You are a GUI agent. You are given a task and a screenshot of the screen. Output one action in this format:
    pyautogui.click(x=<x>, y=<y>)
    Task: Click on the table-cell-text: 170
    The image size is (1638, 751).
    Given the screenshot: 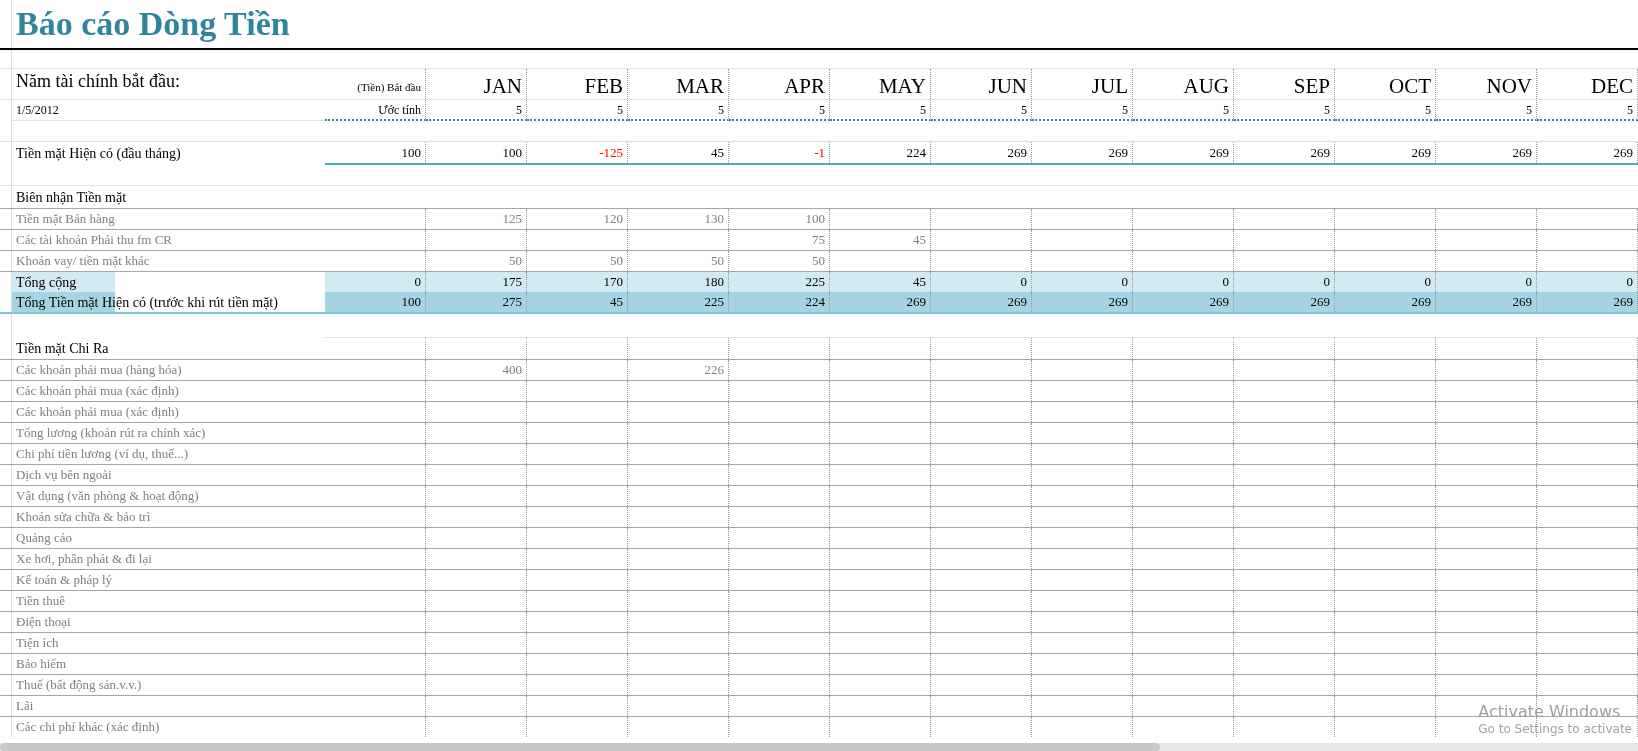 What is the action you would take?
    pyautogui.click(x=613, y=282)
    